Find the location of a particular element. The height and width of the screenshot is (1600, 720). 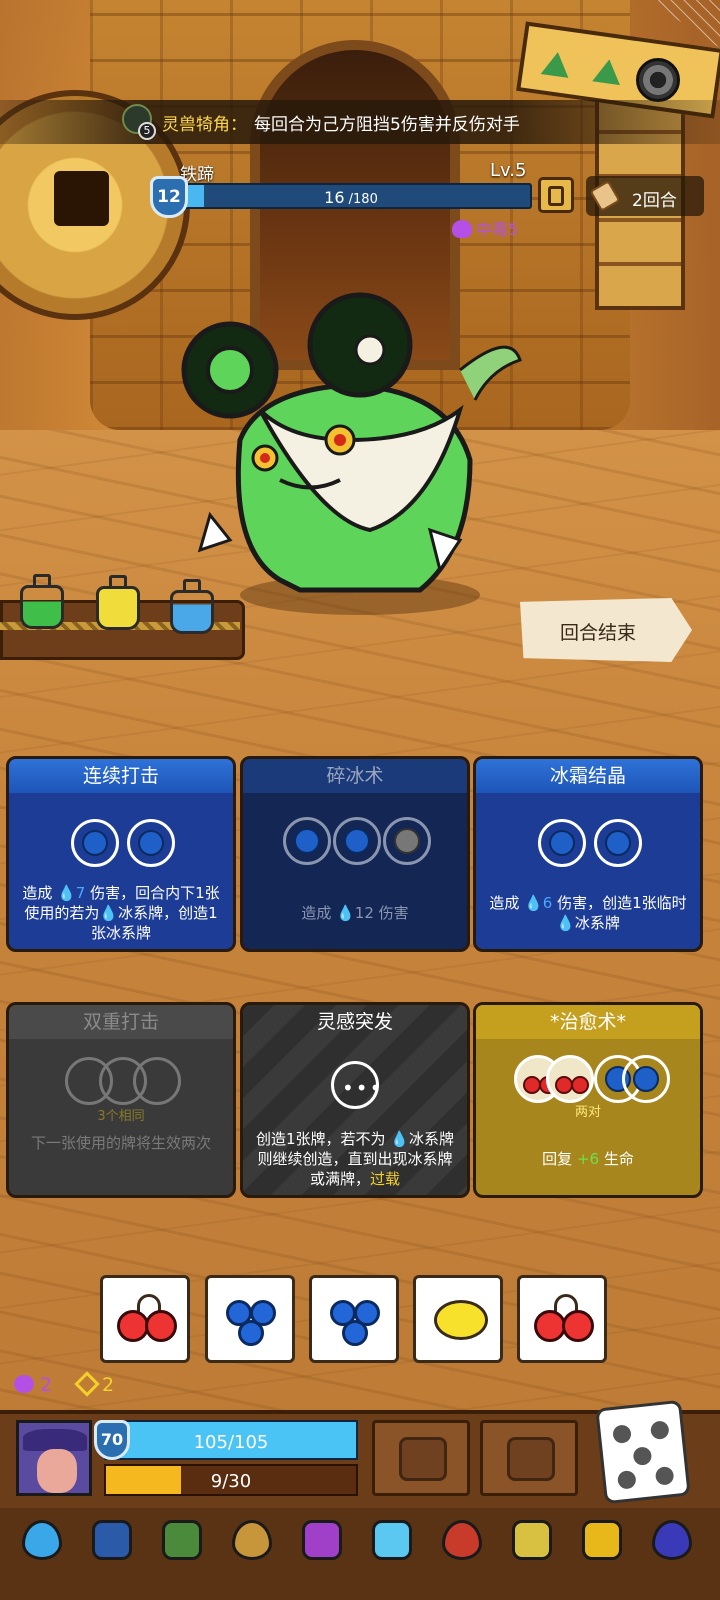

card-requirement: 3个相同 is located at coordinates (121, 1116).